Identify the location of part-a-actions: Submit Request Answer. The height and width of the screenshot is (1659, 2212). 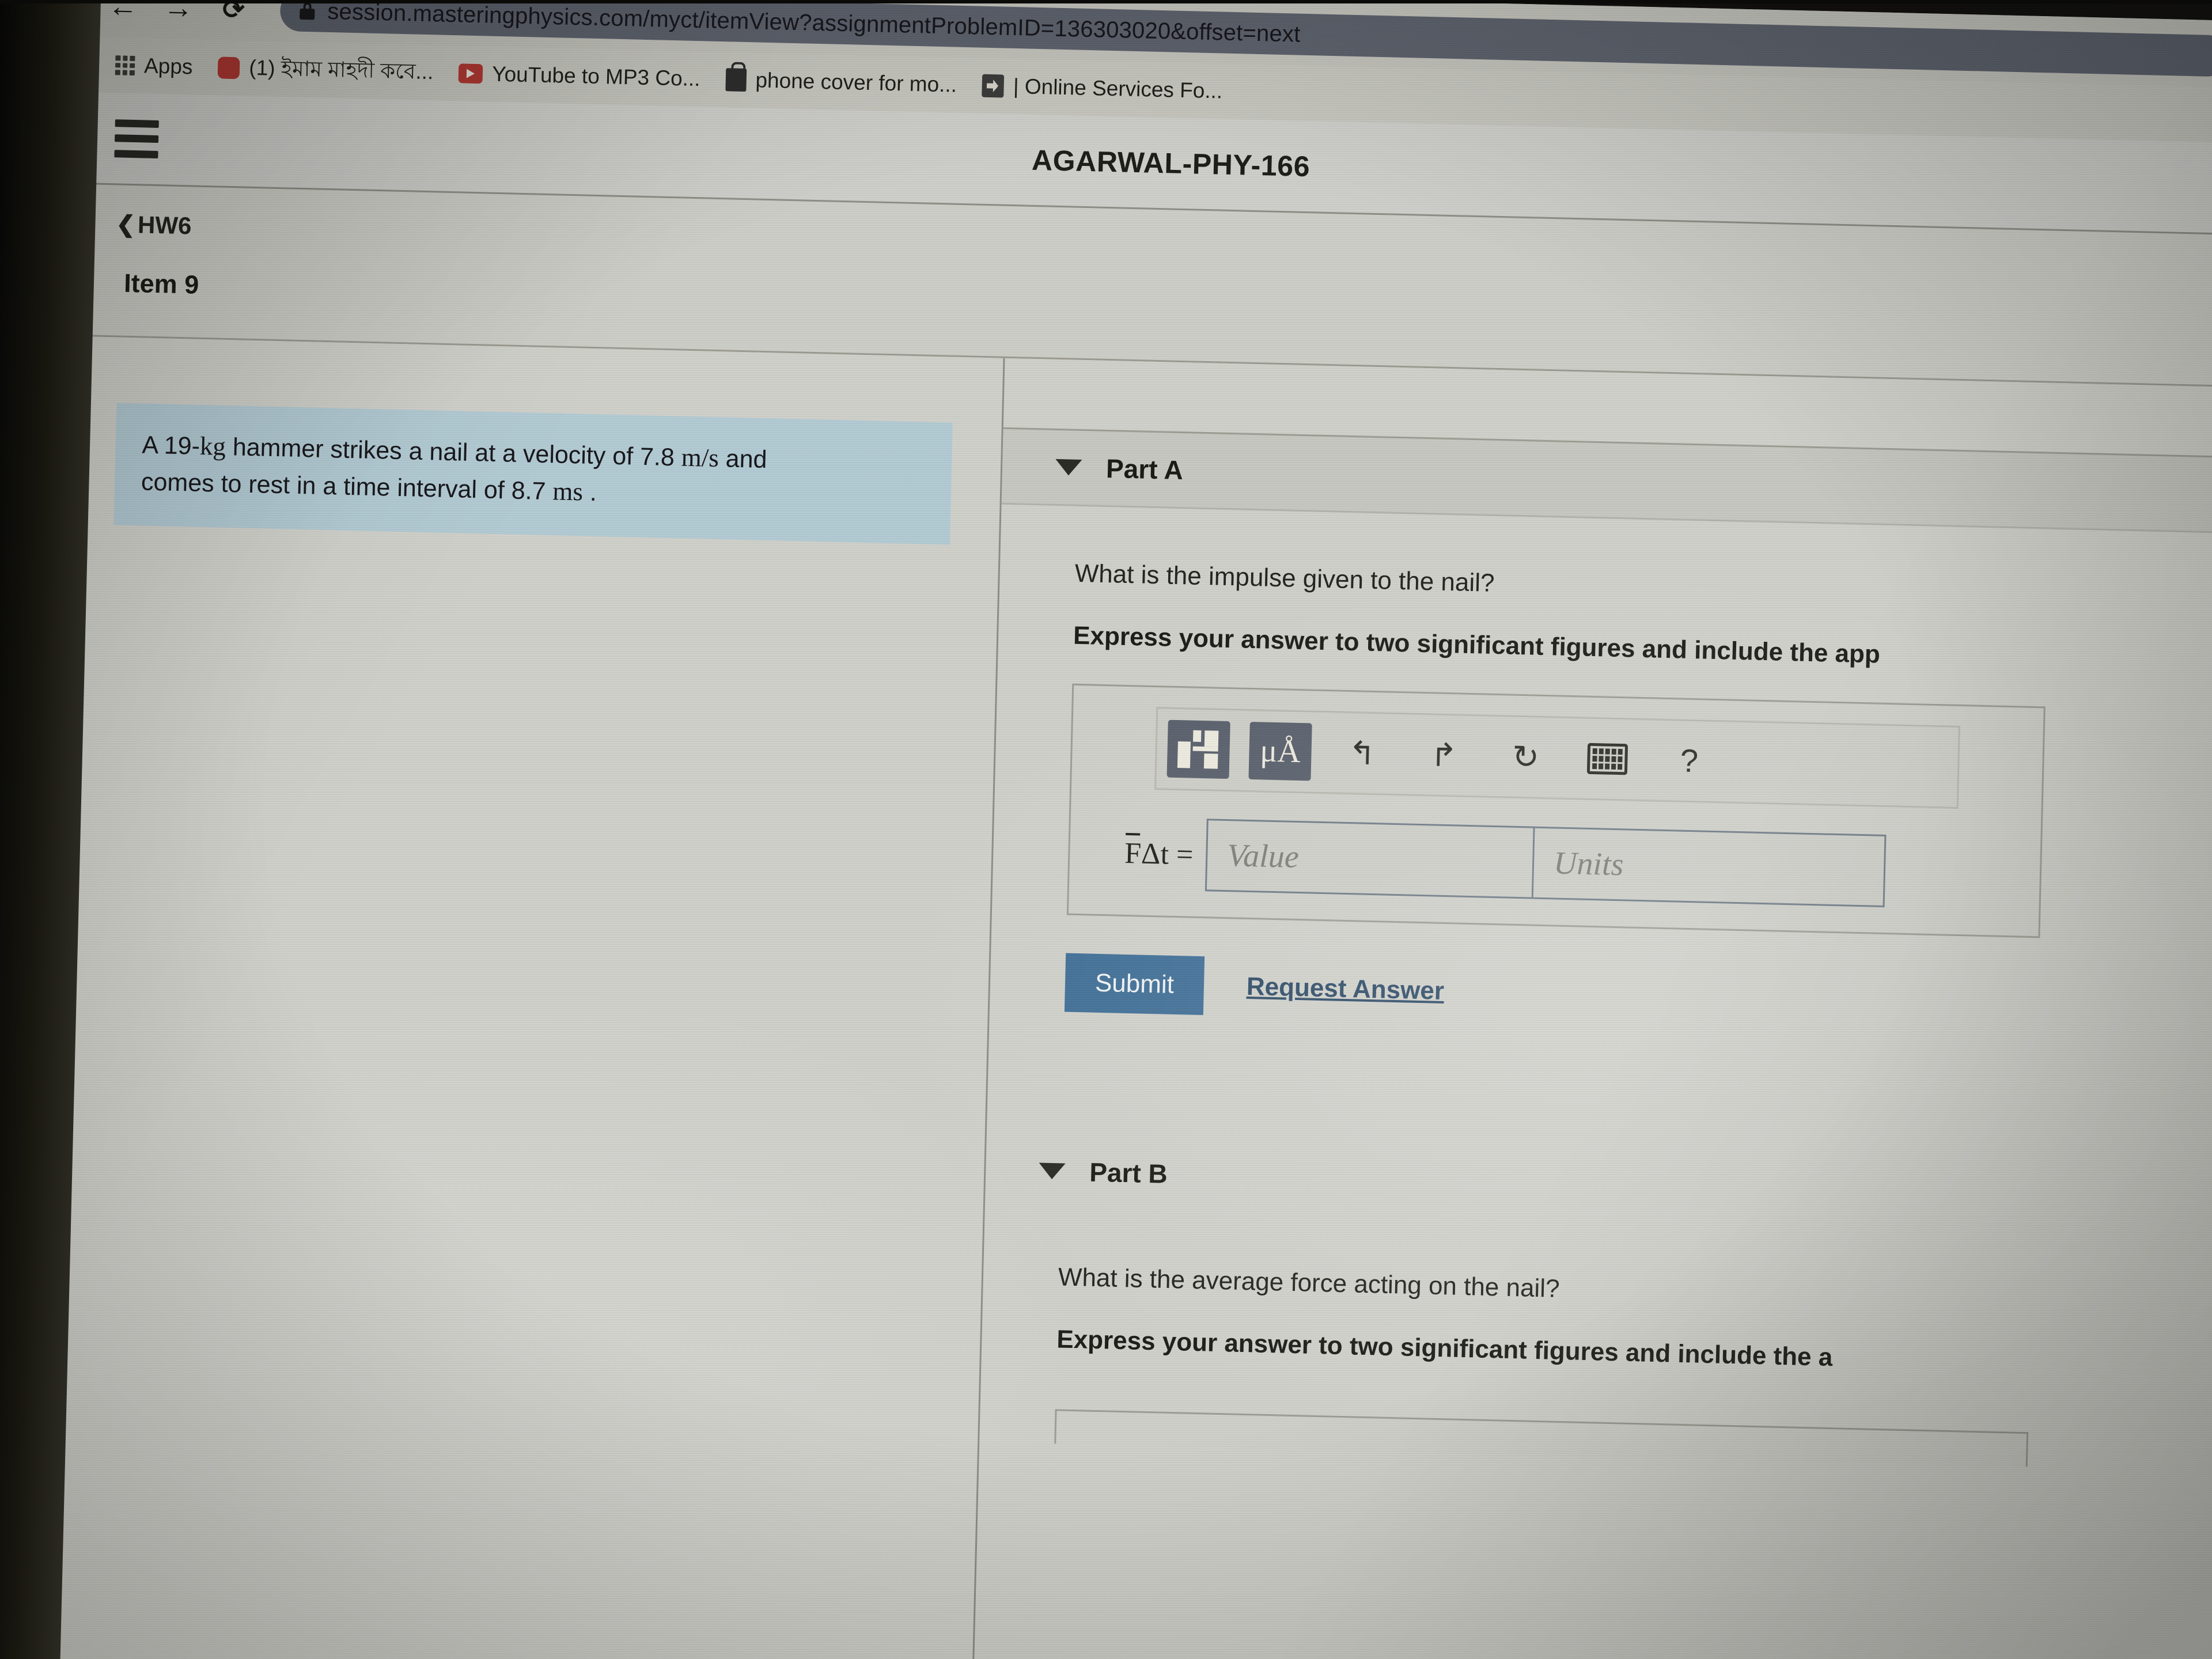
(1638, 996).